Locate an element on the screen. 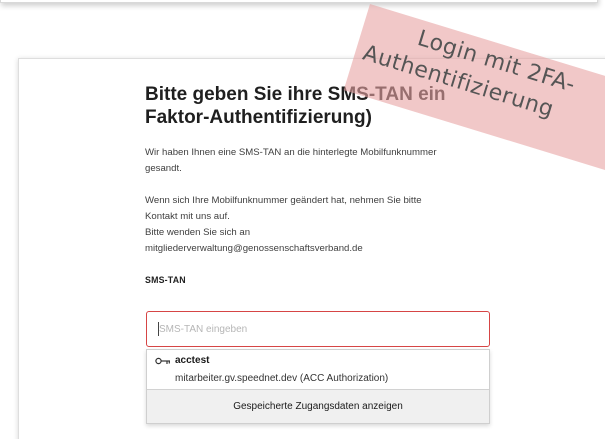  key-icon is located at coordinates (162, 361).